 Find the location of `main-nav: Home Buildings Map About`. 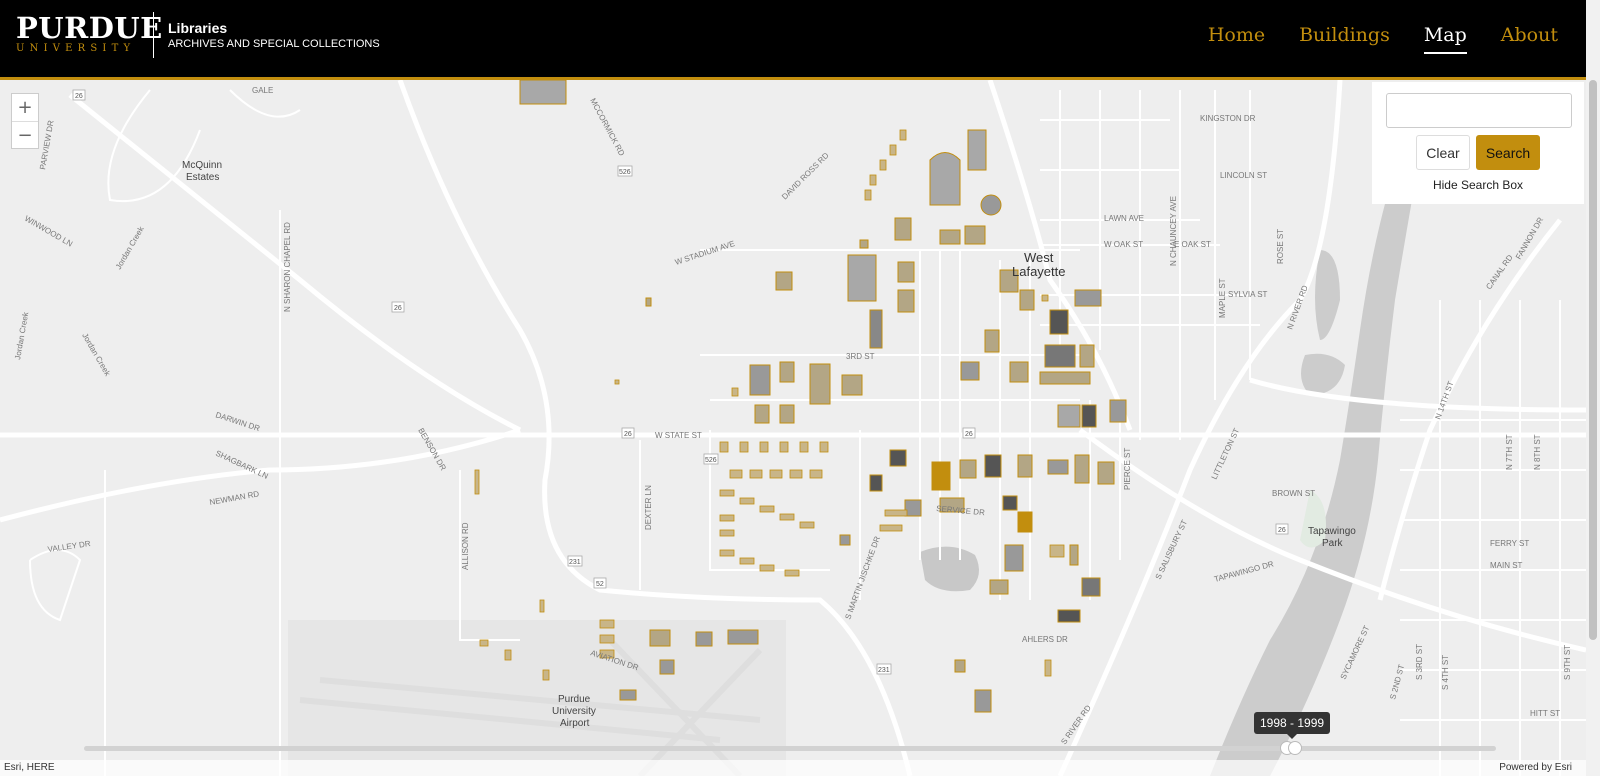

main-nav: Home Buildings Map About is located at coordinates (1383, 39).